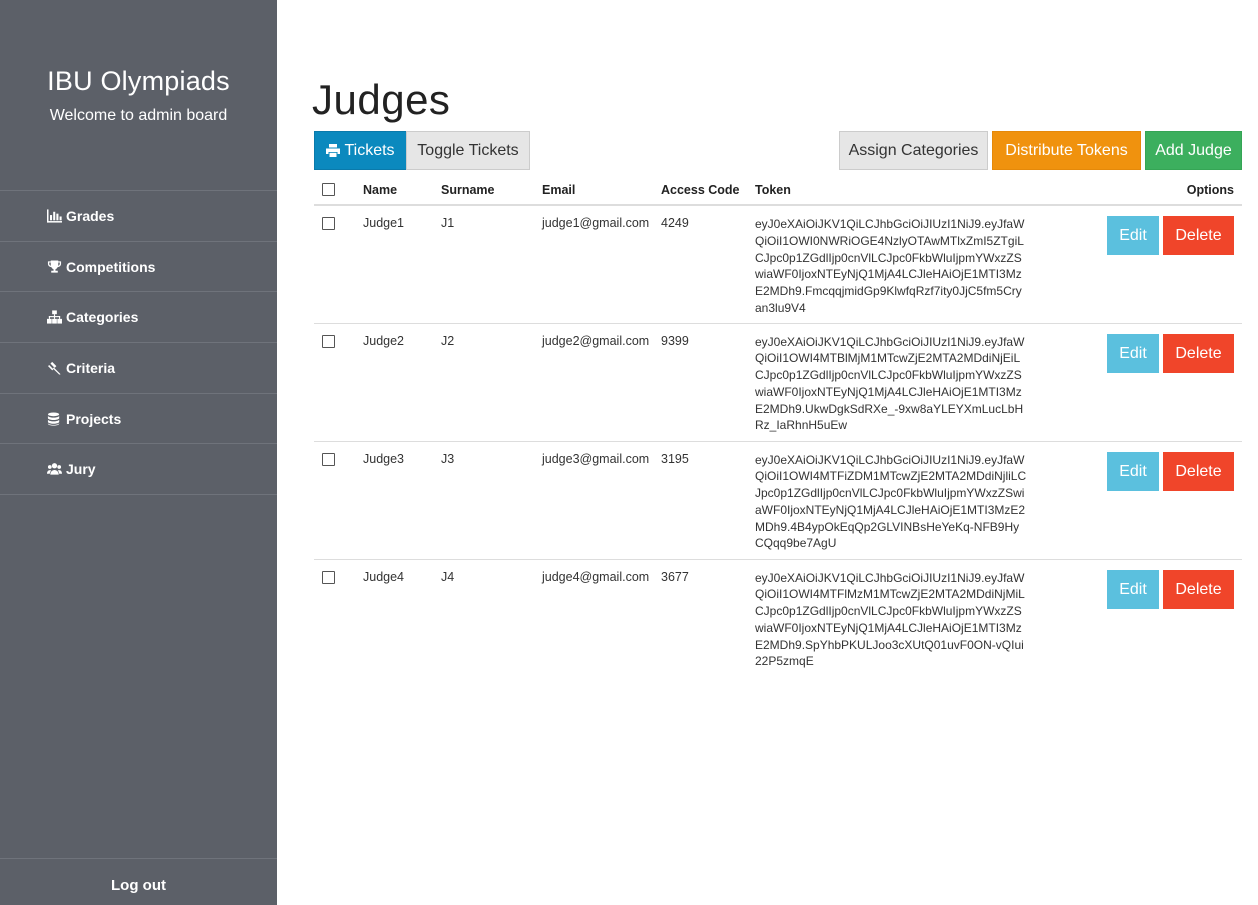 This screenshot has width=1258, height=905. Describe the element at coordinates (491, 500) in the screenshot. I see `judge-surname: J3` at that location.